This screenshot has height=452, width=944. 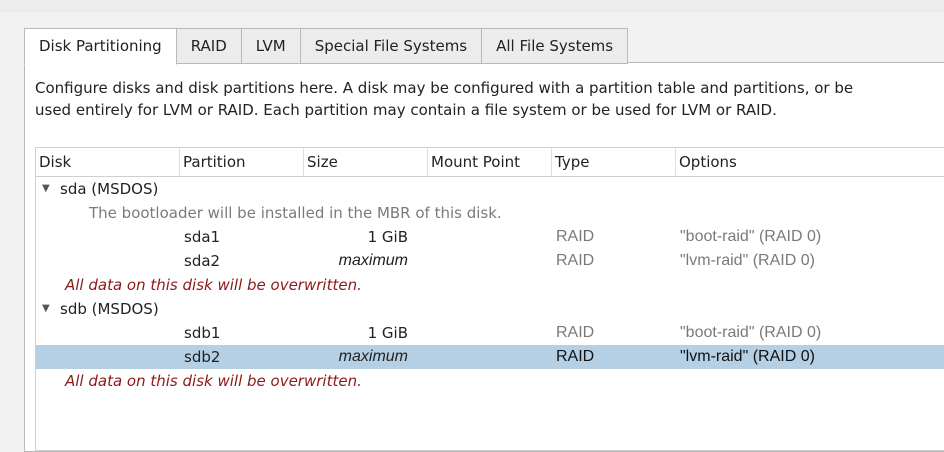 I want to click on tab-disk-partitioning: Disk Partitioning, so click(x=100, y=46).